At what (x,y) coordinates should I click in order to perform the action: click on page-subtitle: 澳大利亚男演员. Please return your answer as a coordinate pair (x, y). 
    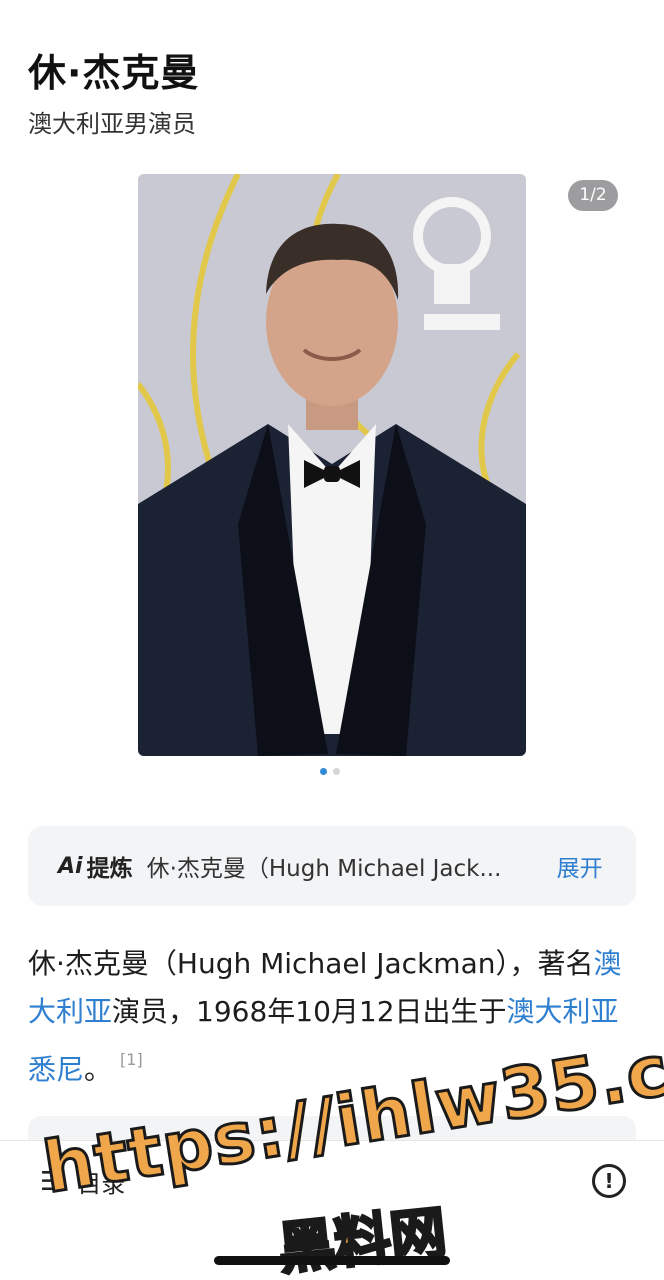
    Looking at the image, I should click on (112, 124).